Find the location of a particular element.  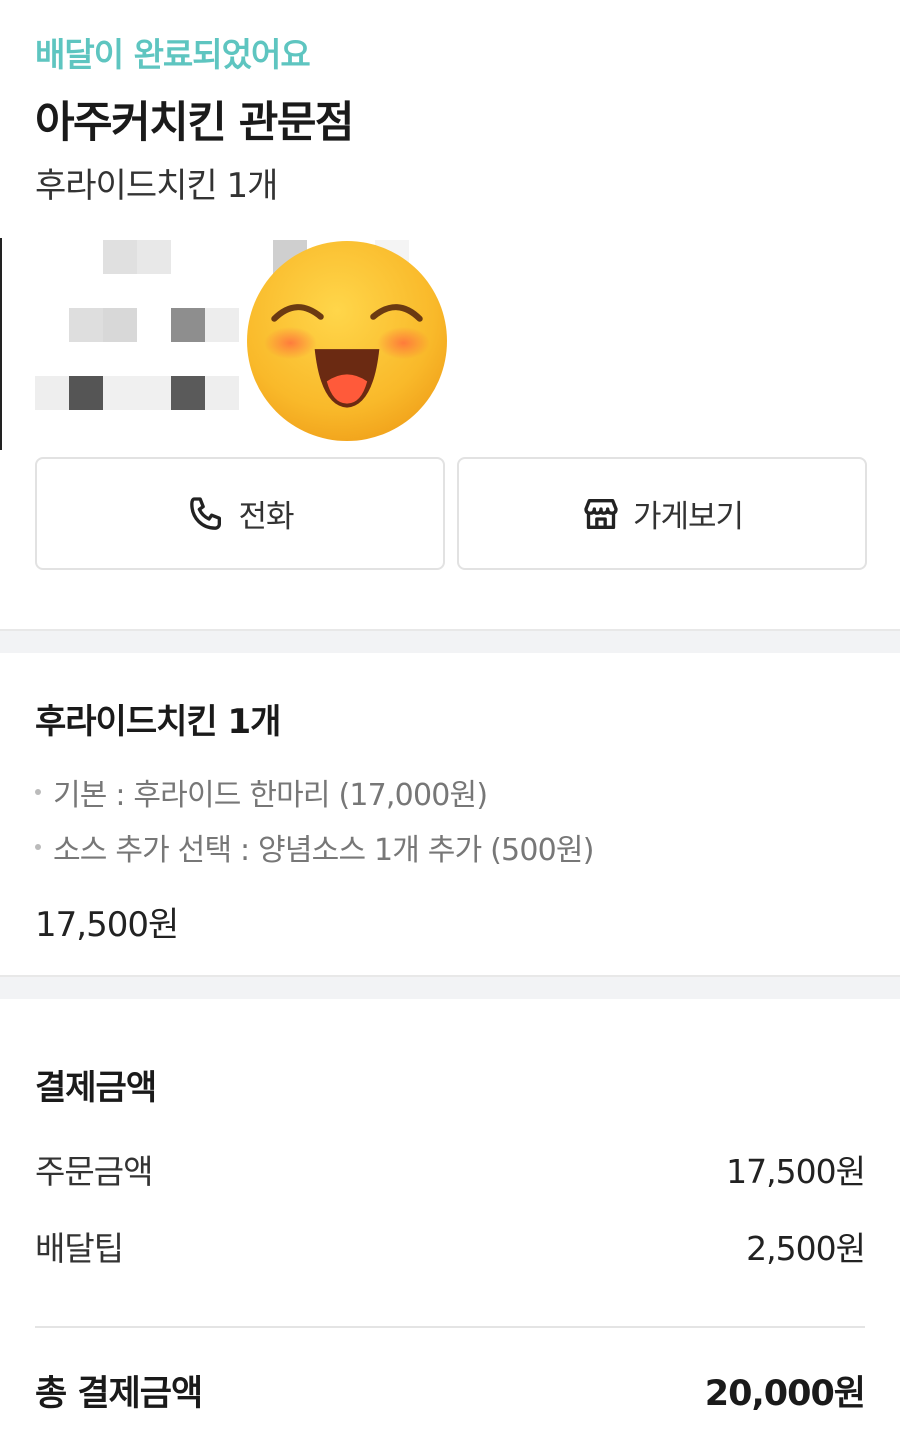

delivery-tip-label: 배달팁 is located at coordinates (79, 1248).